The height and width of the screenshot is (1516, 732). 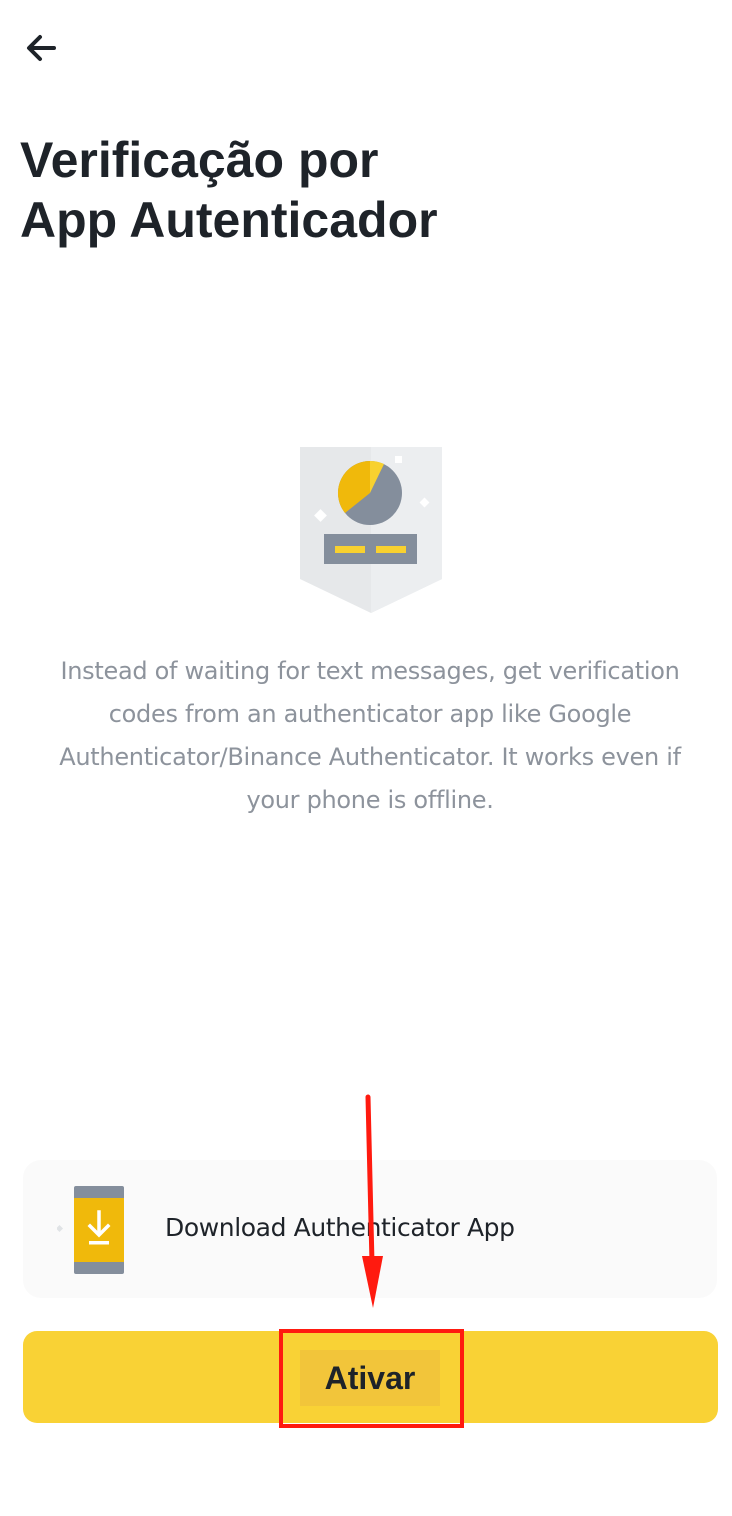 I want to click on arrow-left-icon, so click(x=41, y=48).